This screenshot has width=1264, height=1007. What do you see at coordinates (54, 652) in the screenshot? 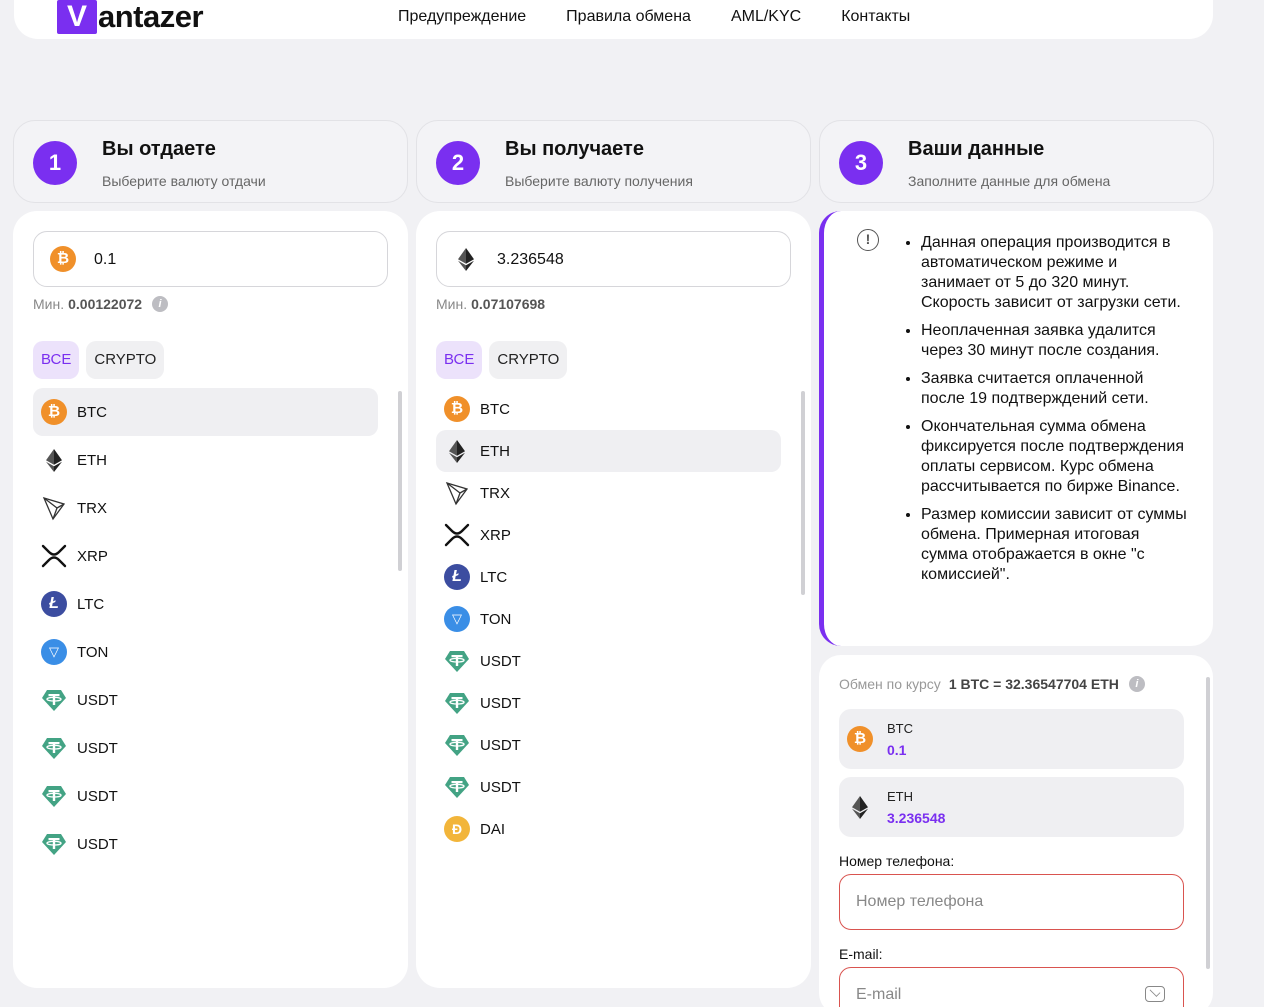
I see `ton-icon: ▽` at bounding box center [54, 652].